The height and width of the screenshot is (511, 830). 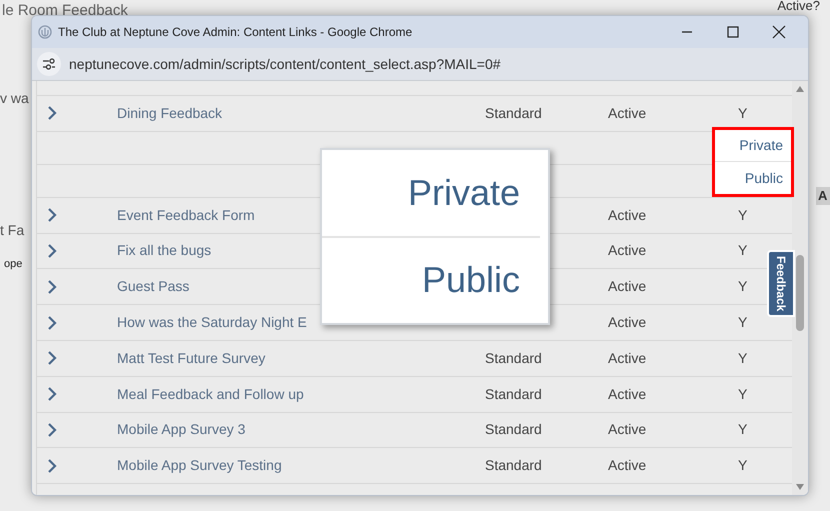 What do you see at coordinates (45, 32) in the screenshot?
I see `site-logo-icon` at bounding box center [45, 32].